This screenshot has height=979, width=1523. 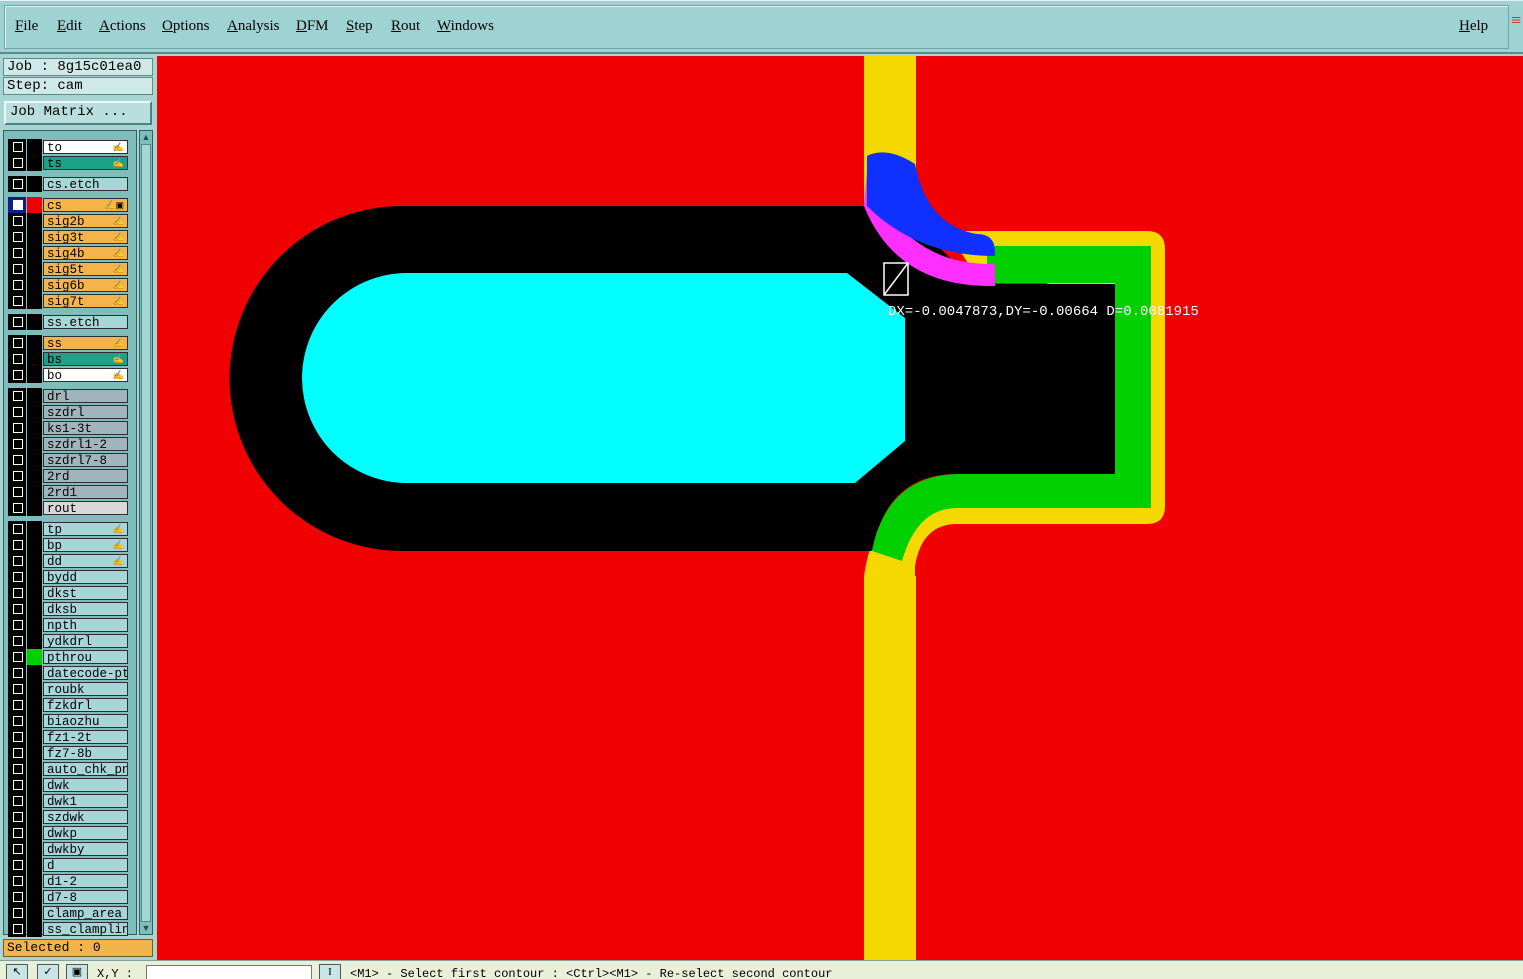 I want to click on layer-name: fz1-2t, so click(x=85, y=737).